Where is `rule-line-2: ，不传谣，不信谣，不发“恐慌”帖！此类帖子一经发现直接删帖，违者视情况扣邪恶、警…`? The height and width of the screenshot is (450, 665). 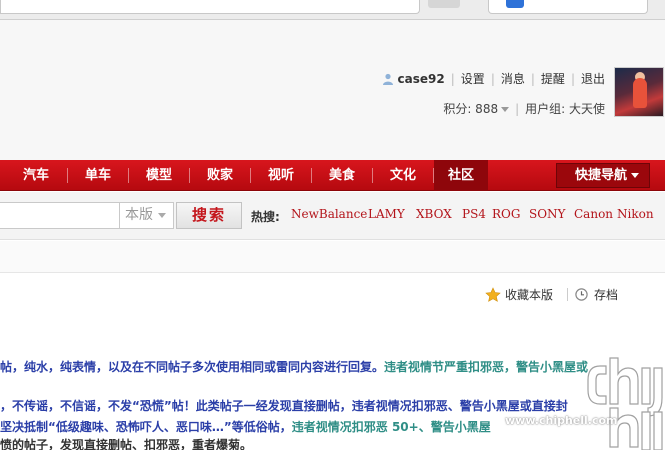 rule-line-2: ，不传谣，不信谣，不发“恐慌”帖！此类帖子一经发现直接删帖，违者视情况扣邪恶、警… is located at coordinates (284, 405).